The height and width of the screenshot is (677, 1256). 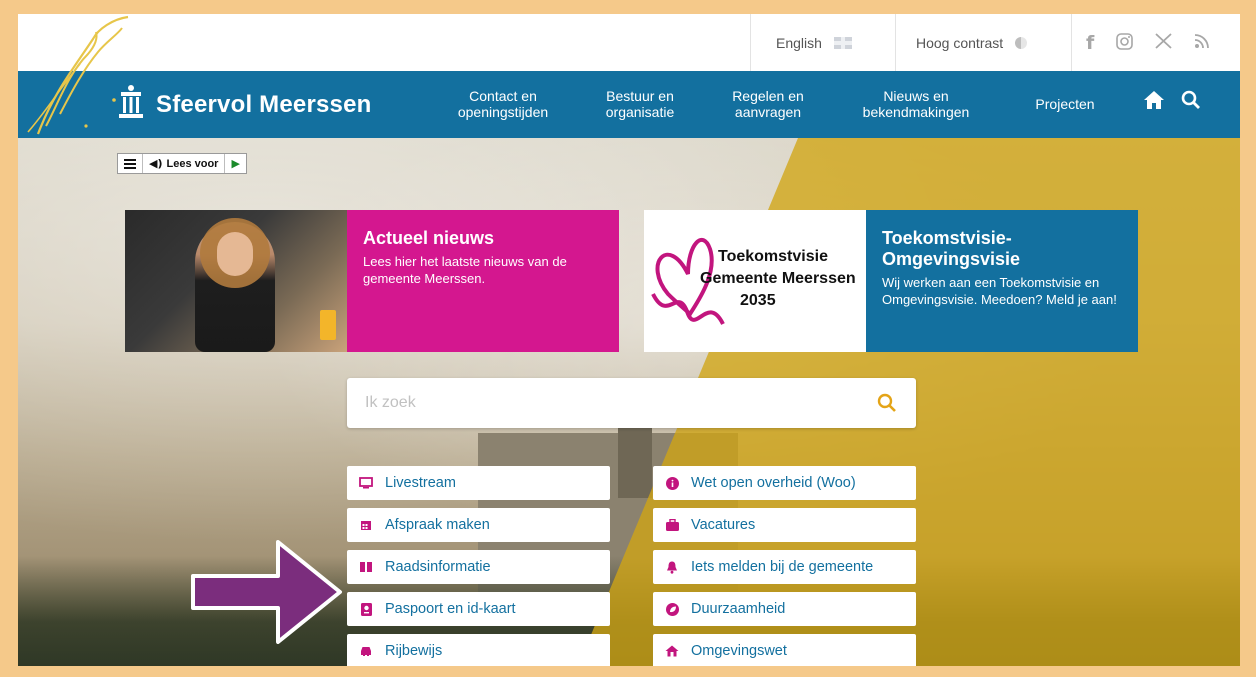 I want to click on readspeaker-play-button: ▶, so click(x=235, y=163).